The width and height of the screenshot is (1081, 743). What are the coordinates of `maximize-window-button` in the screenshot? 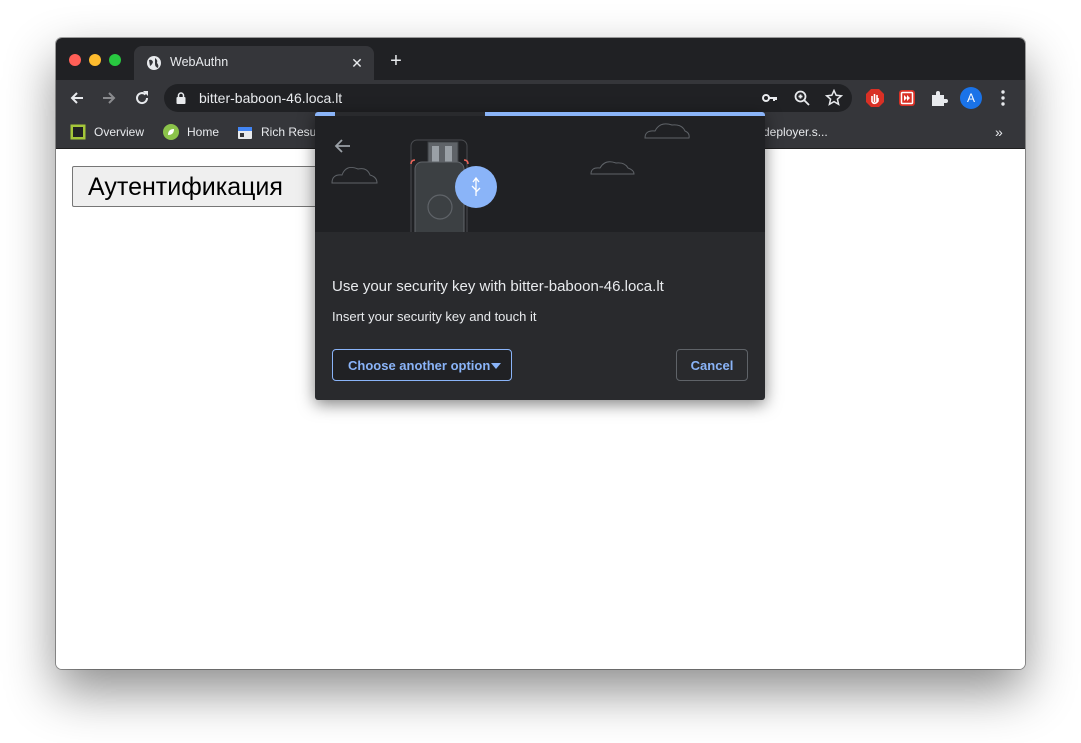 It's located at (115, 60).